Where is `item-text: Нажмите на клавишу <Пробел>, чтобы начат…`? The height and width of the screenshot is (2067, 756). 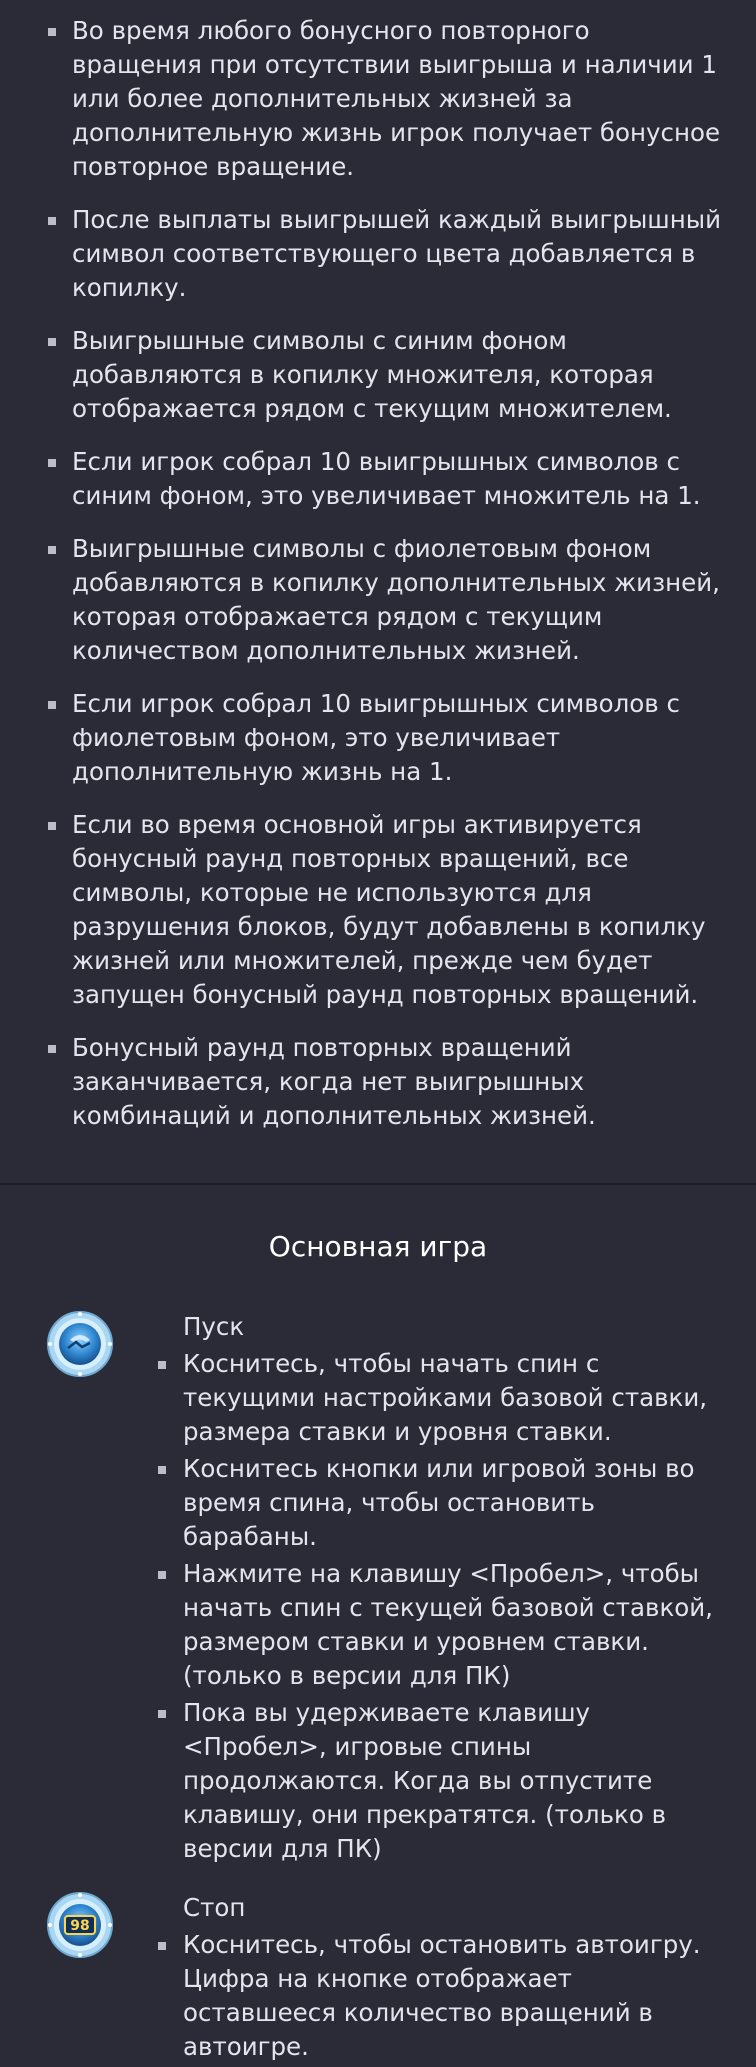 item-text: Нажмите на клавишу <Пробел>, чтобы начат… is located at coordinates (448, 1624).